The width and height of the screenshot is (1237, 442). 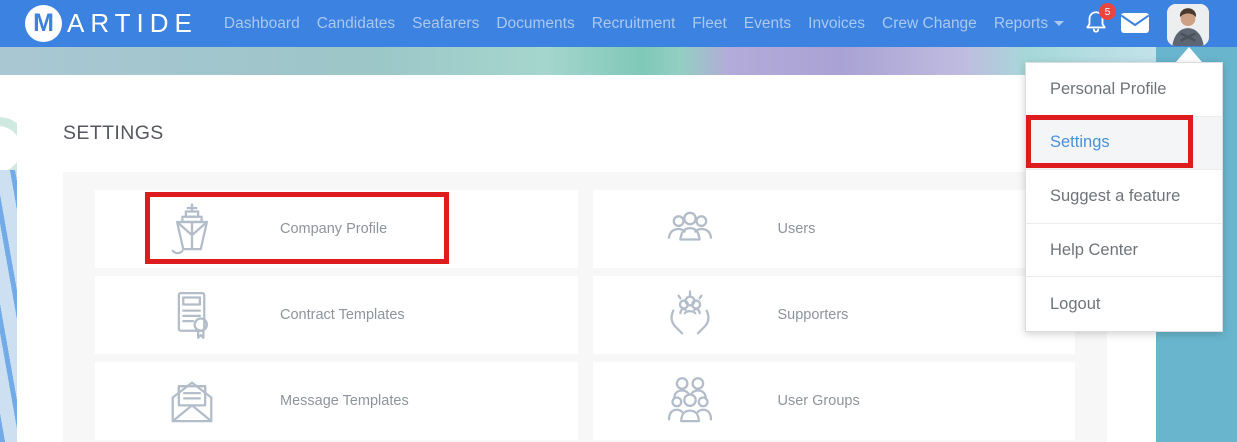 I want to click on chevron-down-icon, so click(x=1059, y=23).